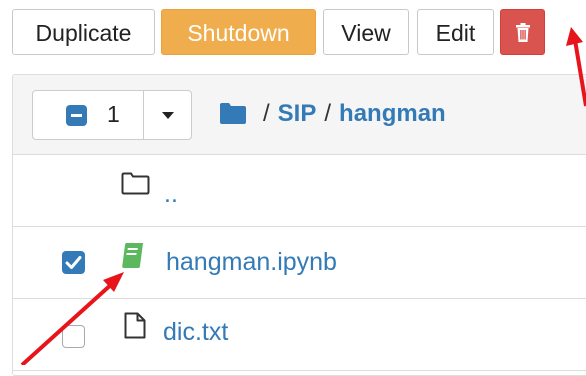 Image resolution: width=586 pixels, height=376 pixels. What do you see at coordinates (135, 183) in the screenshot?
I see `folder-outline-icon` at bounding box center [135, 183].